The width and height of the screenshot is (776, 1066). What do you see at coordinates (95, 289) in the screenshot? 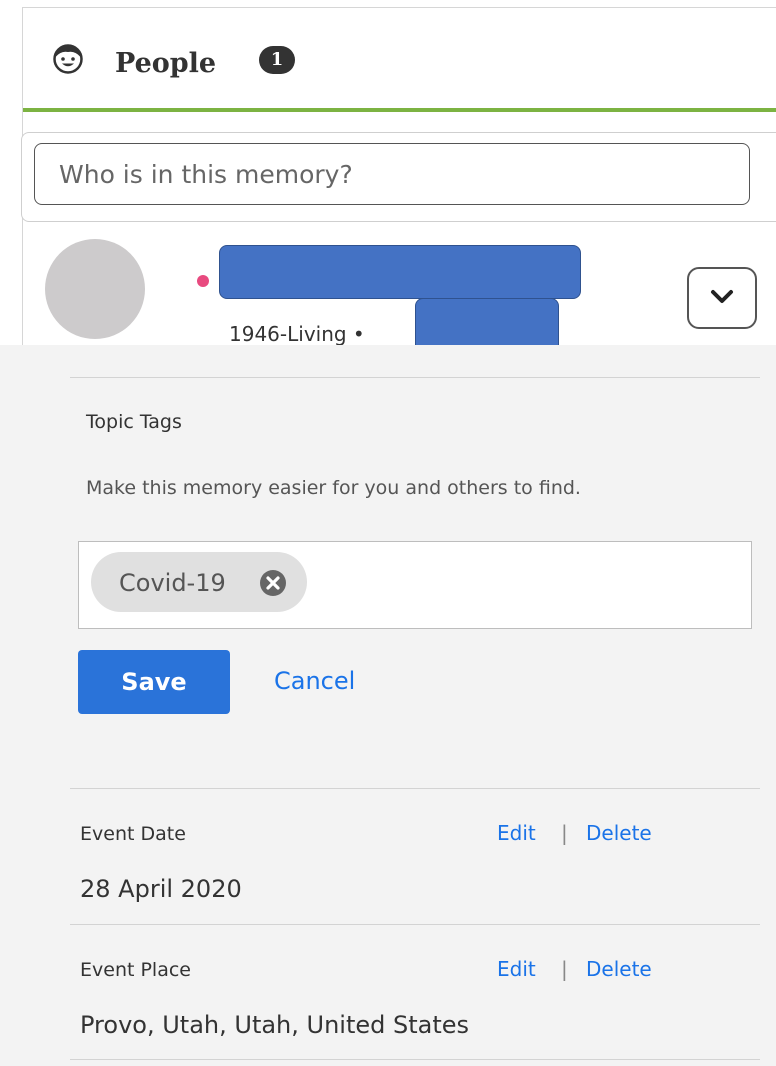
I see `avatar` at bounding box center [95, 289].